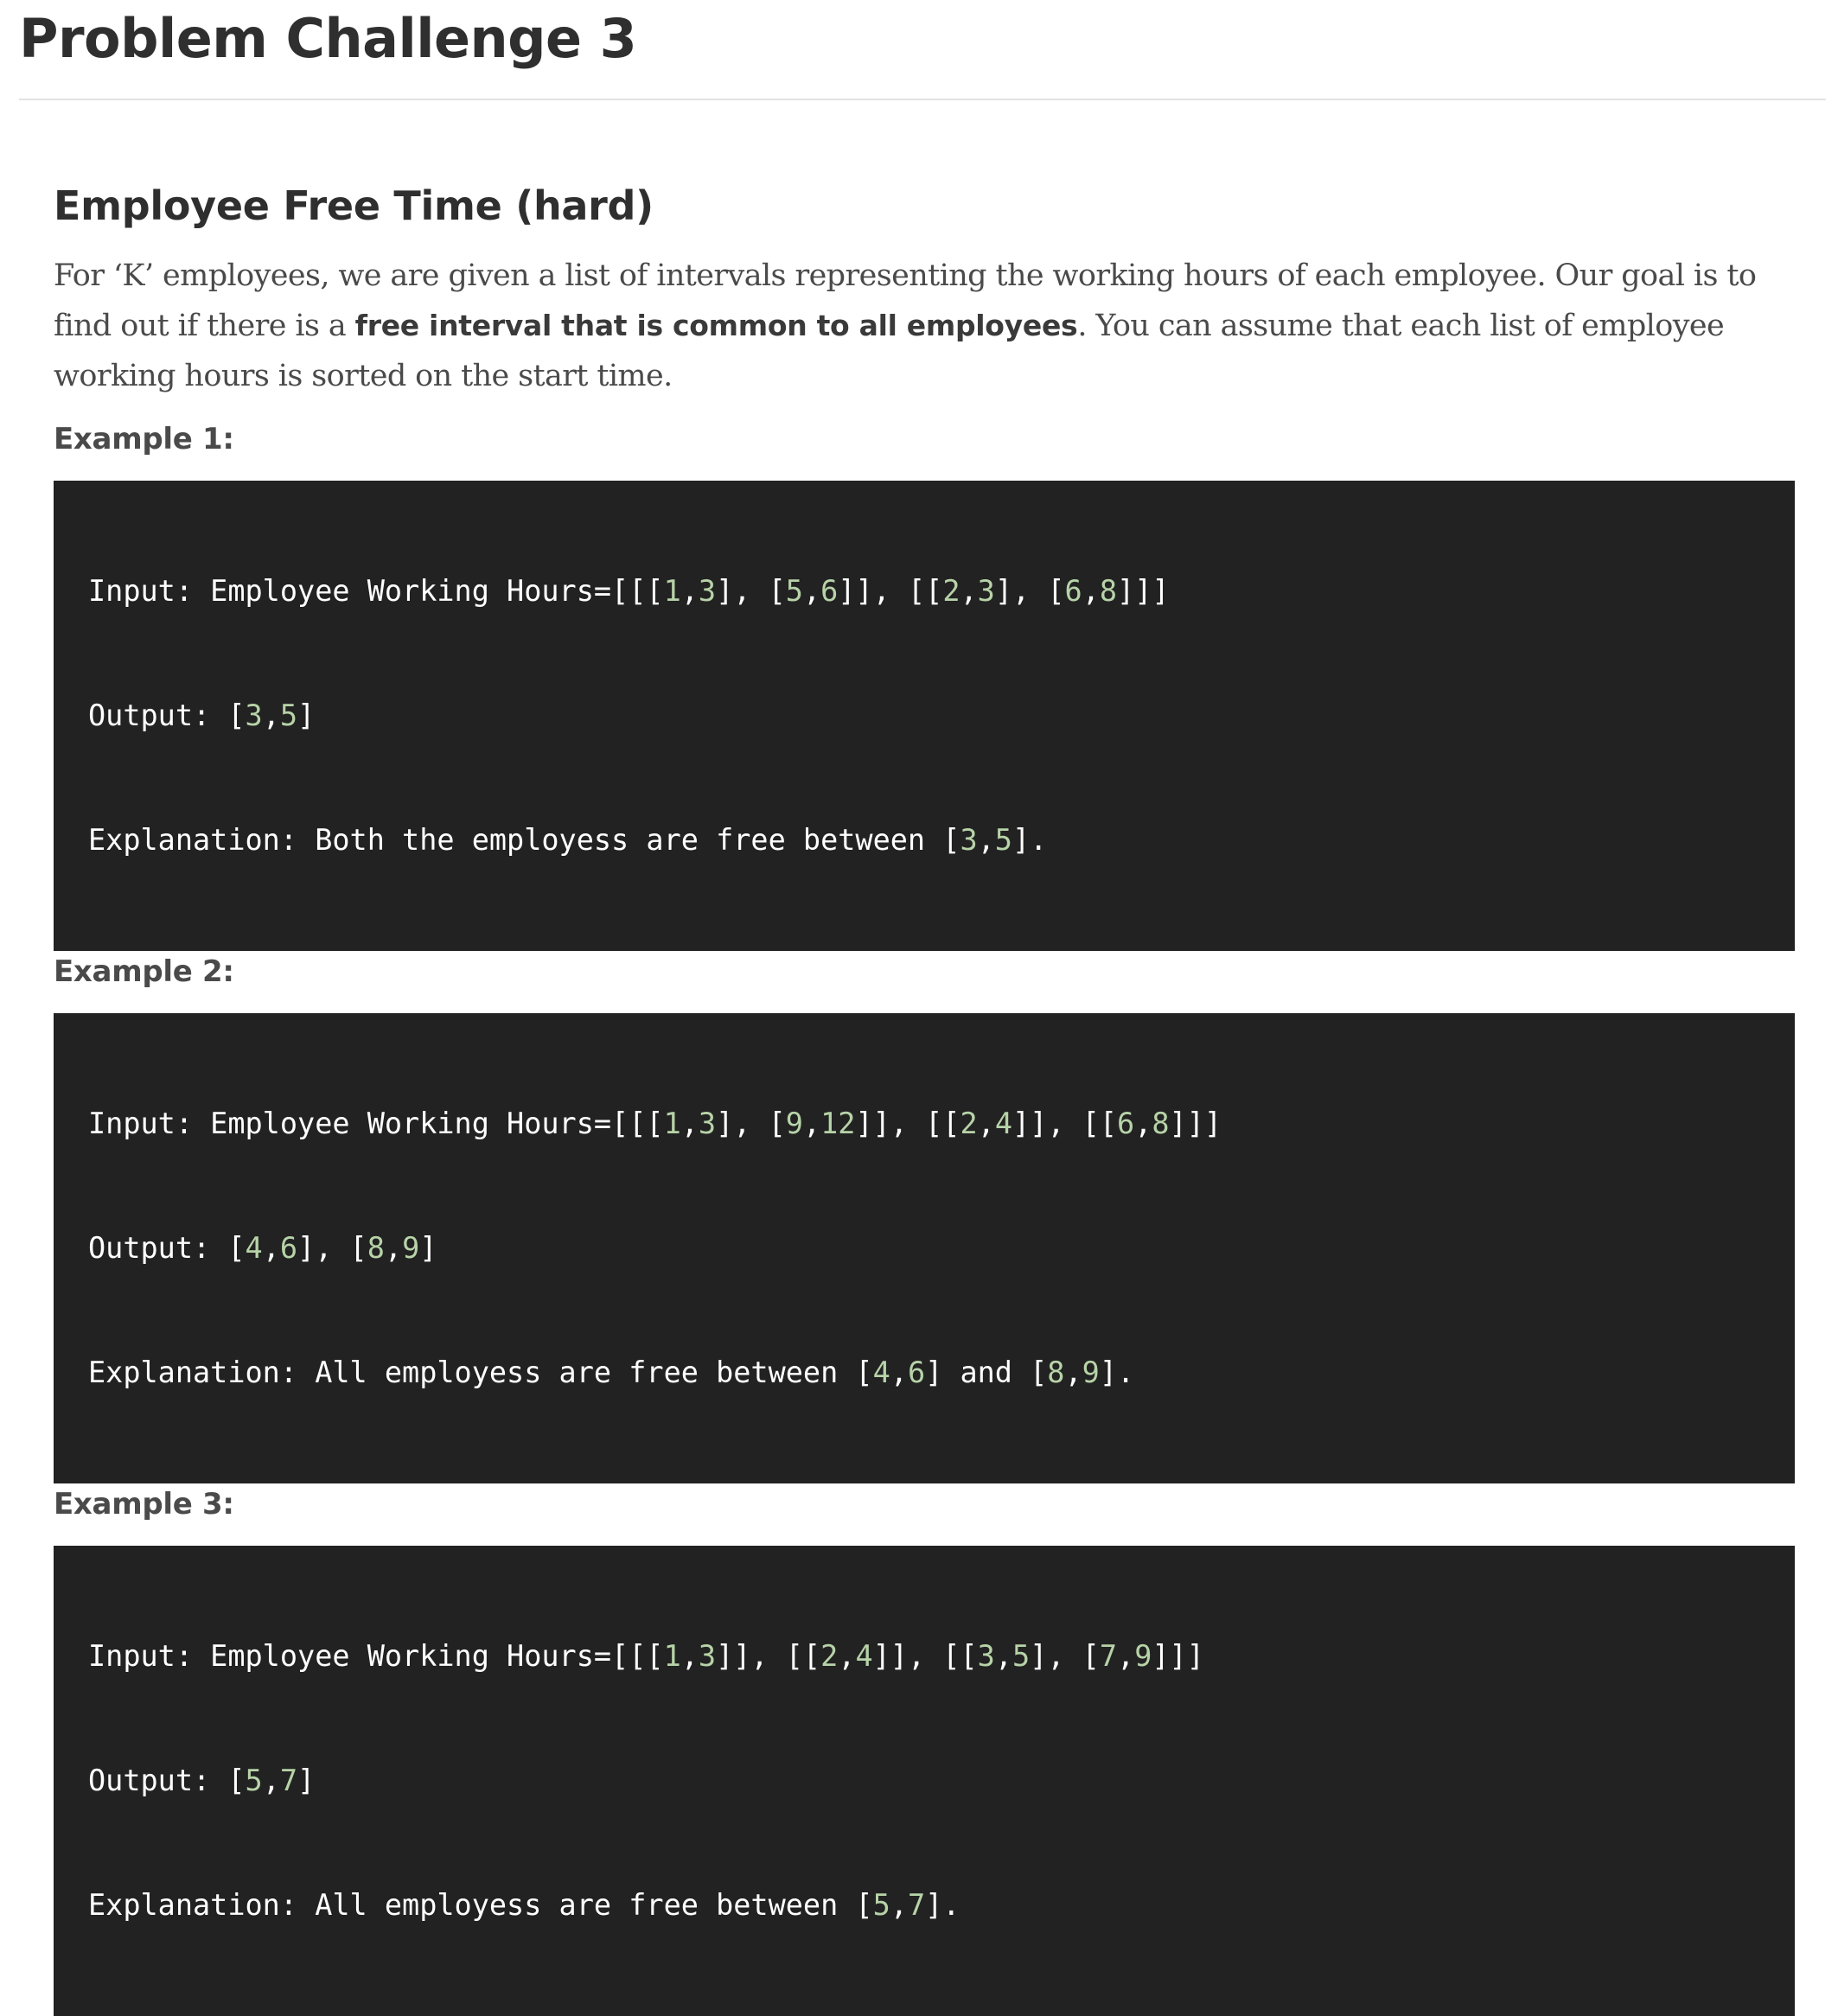 The height and width of the screenshot is (2016, 1838). I want to click on example-1-label: Example 1:, so click(144, 439).